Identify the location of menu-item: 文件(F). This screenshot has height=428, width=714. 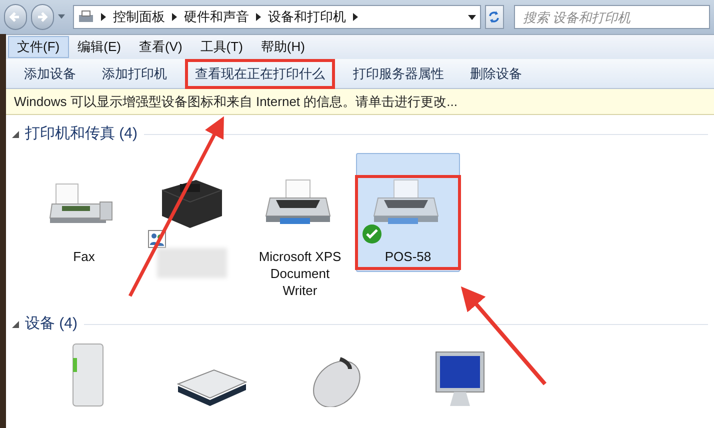
(38, 47).